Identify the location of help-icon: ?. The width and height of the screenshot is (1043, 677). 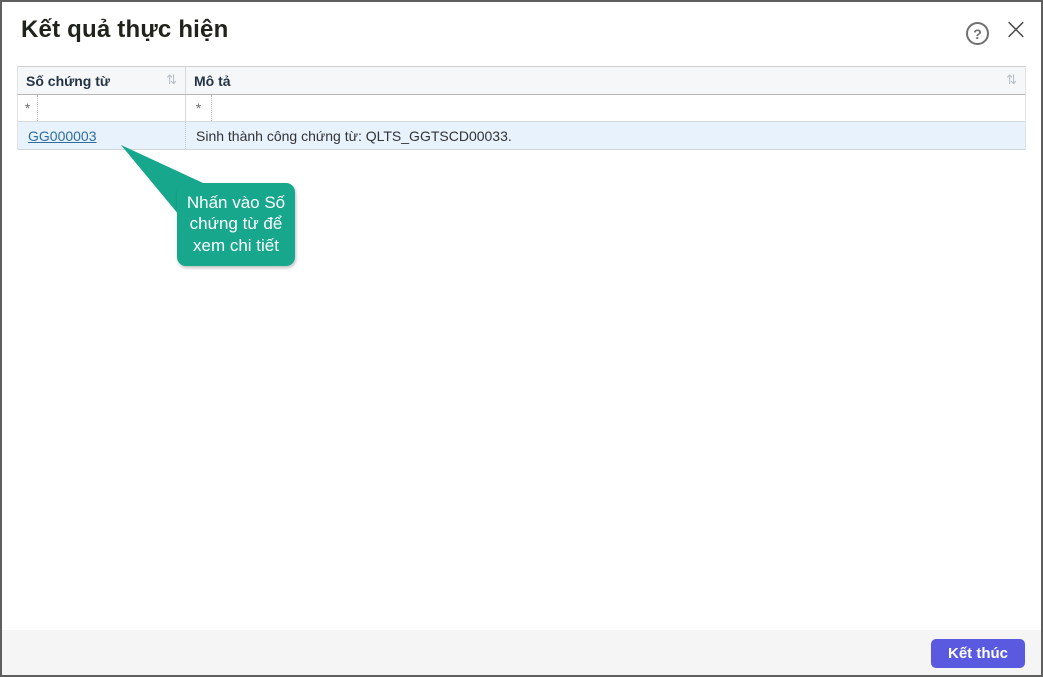
(977, 33).